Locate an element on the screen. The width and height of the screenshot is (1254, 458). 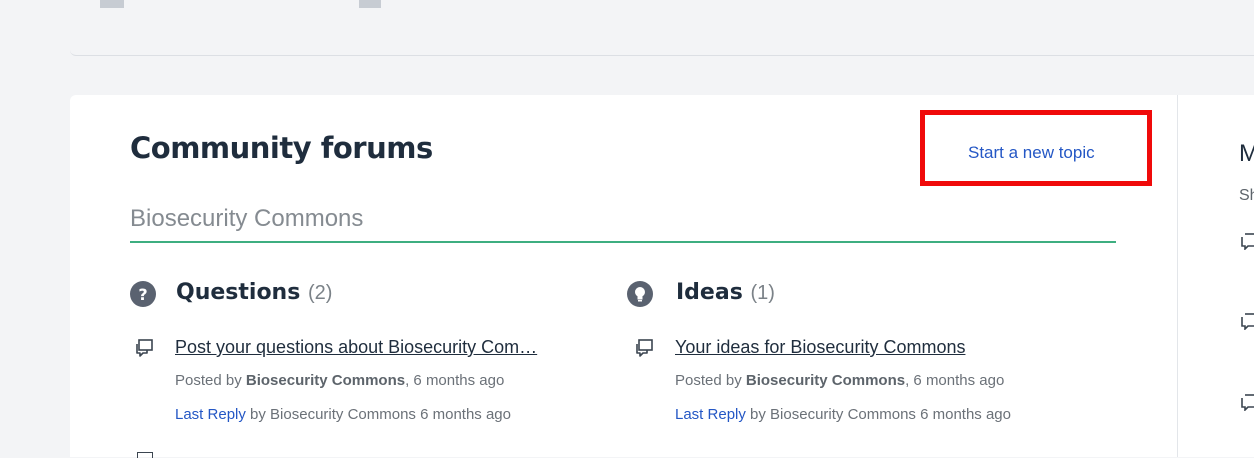
category-heading-questions: Questions (2) is located at coordinates (254, 292).